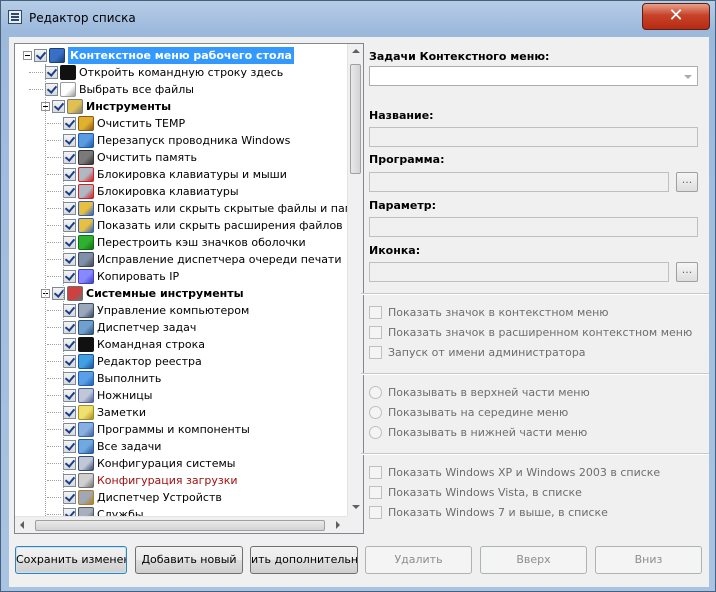 The image size is (716, 592). I want to click on tree-item: Управление компьютером, so click(181, 310).